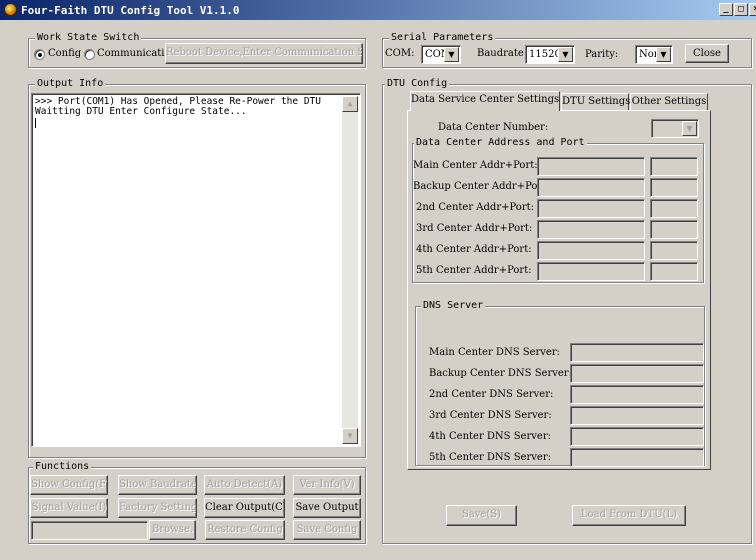 The width and height of the screenshot is (756, 560). Describe the element at coordinates (490, 436) in the screenshot. I see `4th-center-dns-label: 4th Center DNS Server:` at that location.